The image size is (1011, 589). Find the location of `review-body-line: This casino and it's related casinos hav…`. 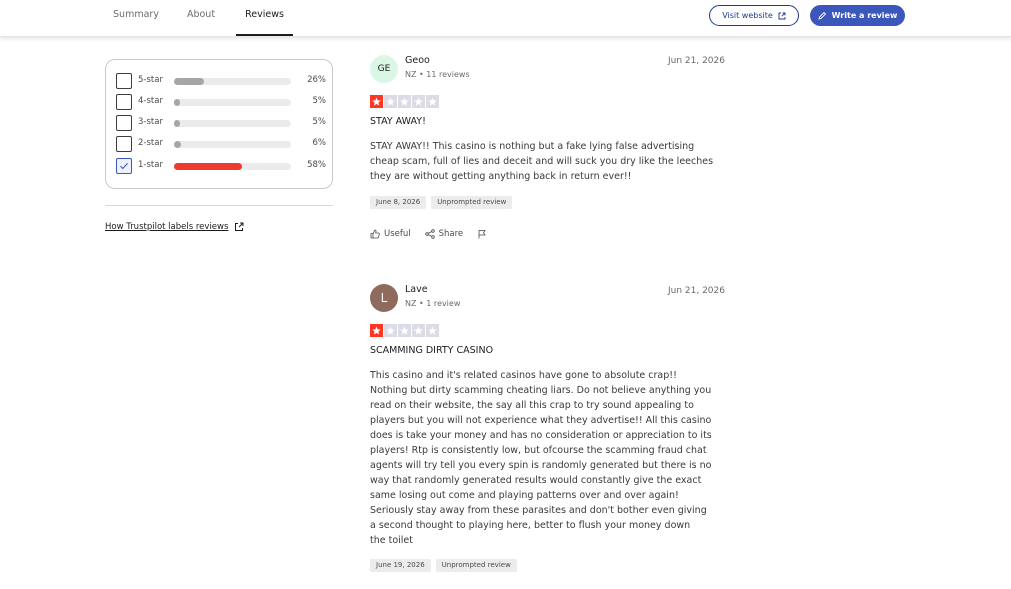

review-body-line: This casino and it's related casinos hav… is located at coordinates (523, 375).